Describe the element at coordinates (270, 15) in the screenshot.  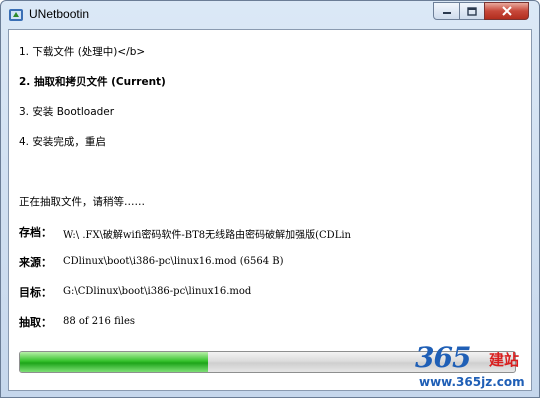
I see `title-bar: UNetbootin` at that location.